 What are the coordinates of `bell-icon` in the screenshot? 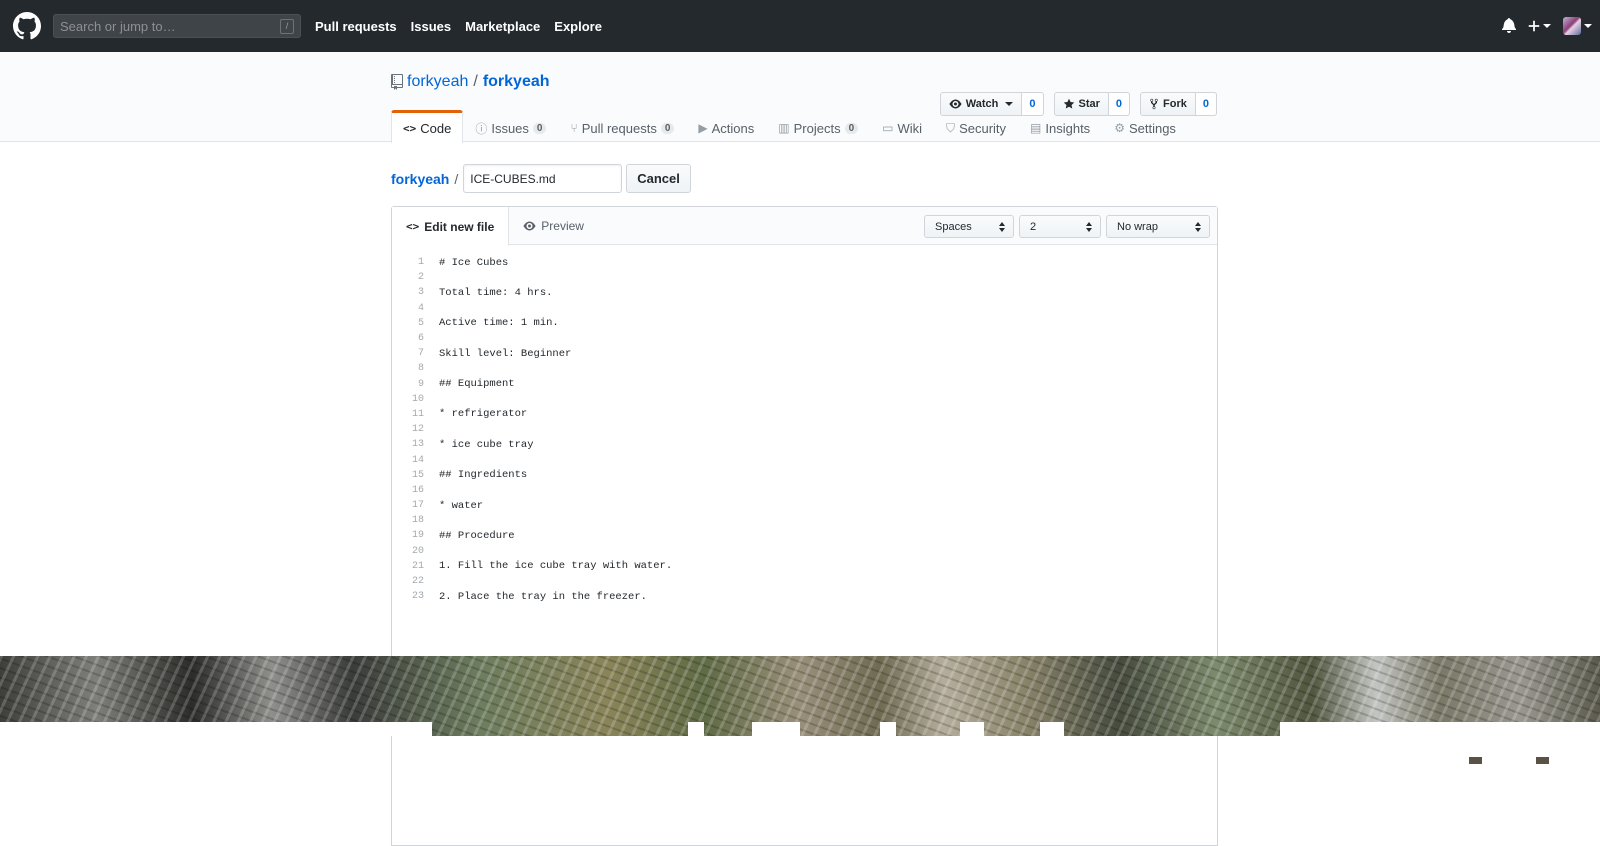 It's located at (1509, 26).